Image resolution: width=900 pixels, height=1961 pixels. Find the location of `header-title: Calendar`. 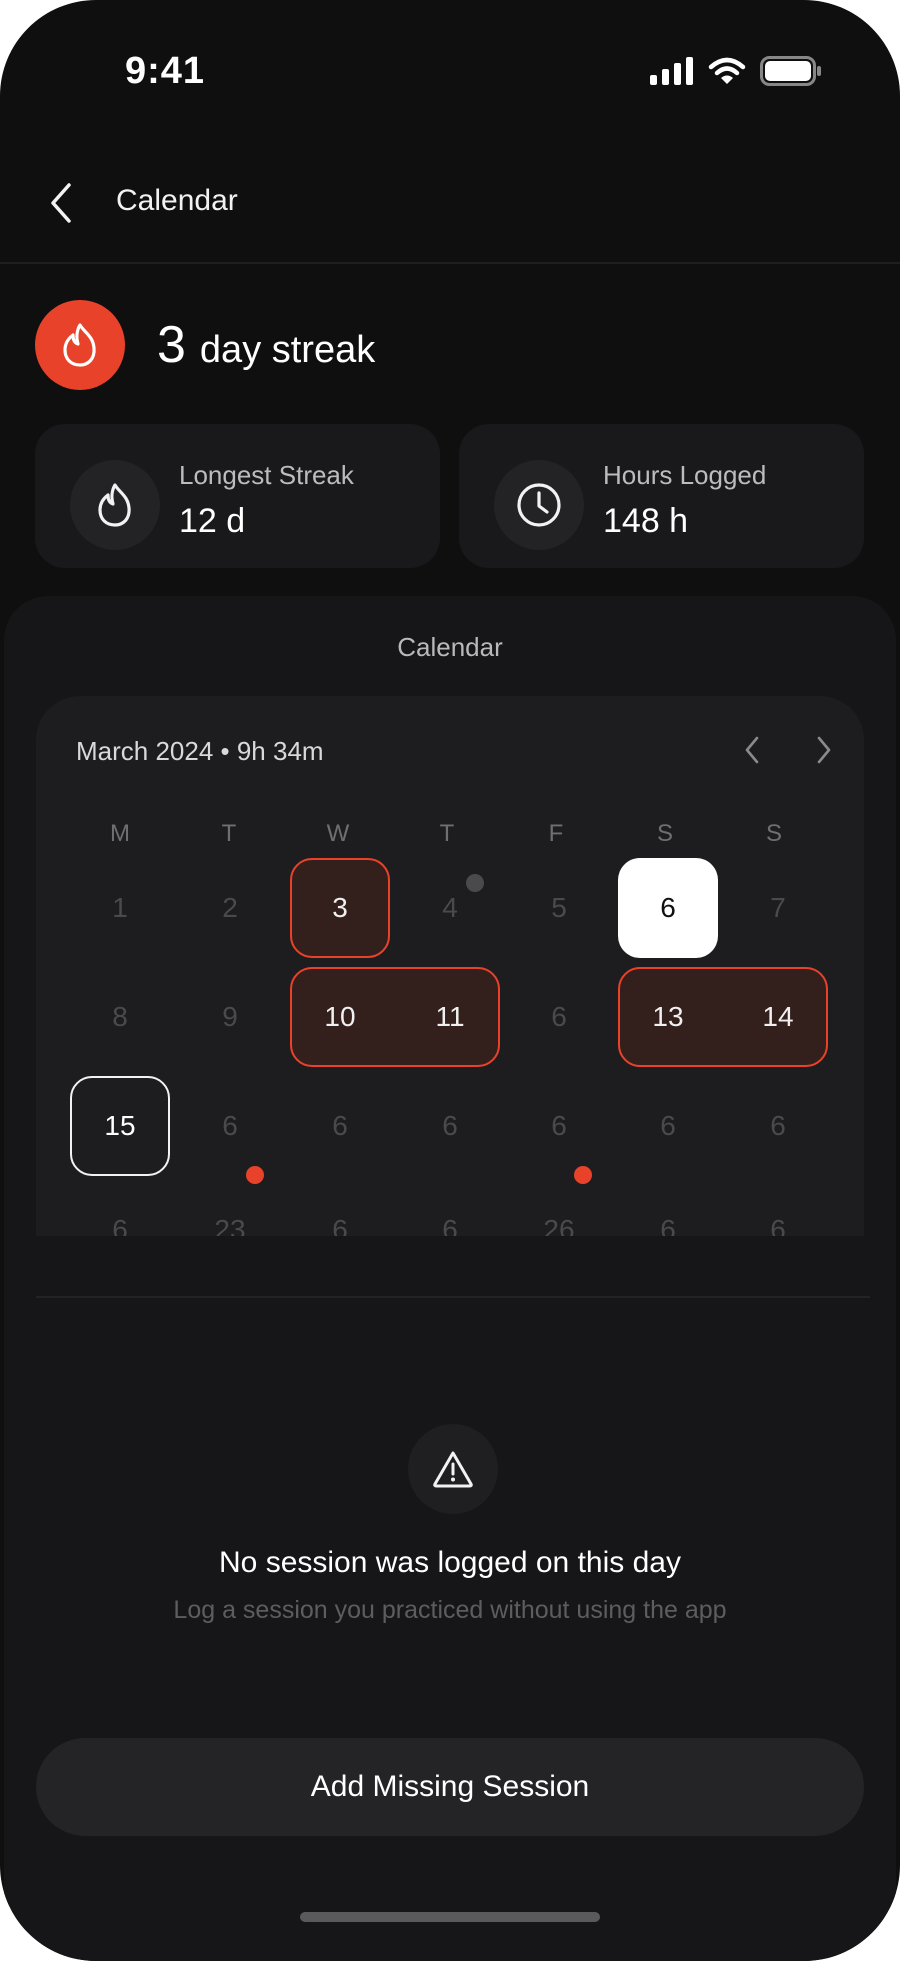

header-title: Calendar is located at coordinates (177, 200).